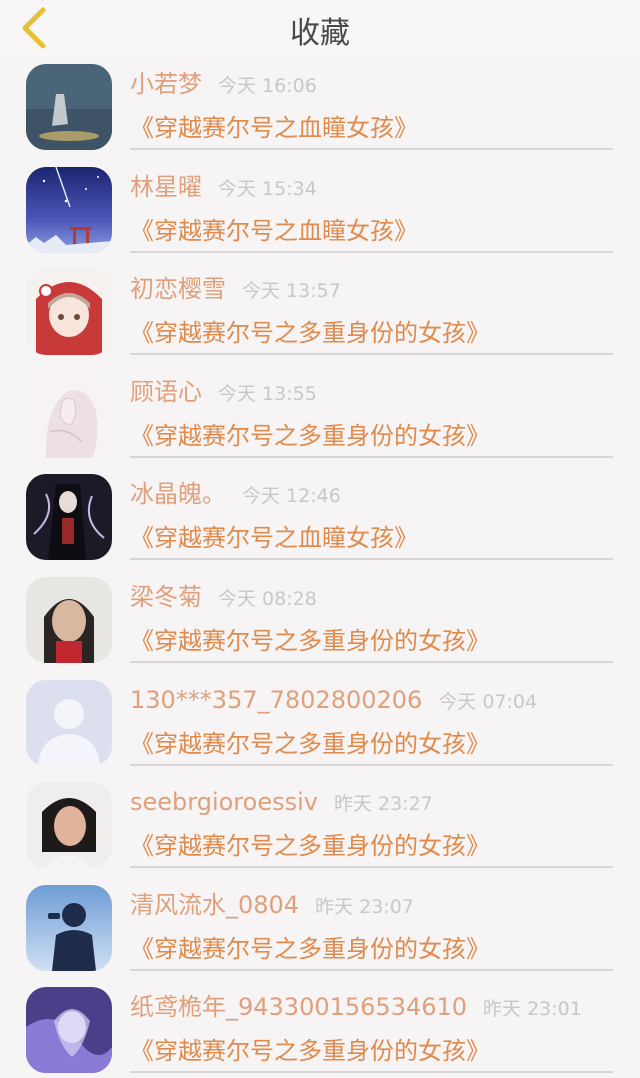  Describe the element at coordinates (320, 33) in the screenshot. I see `page-title: 收藏` at that location.